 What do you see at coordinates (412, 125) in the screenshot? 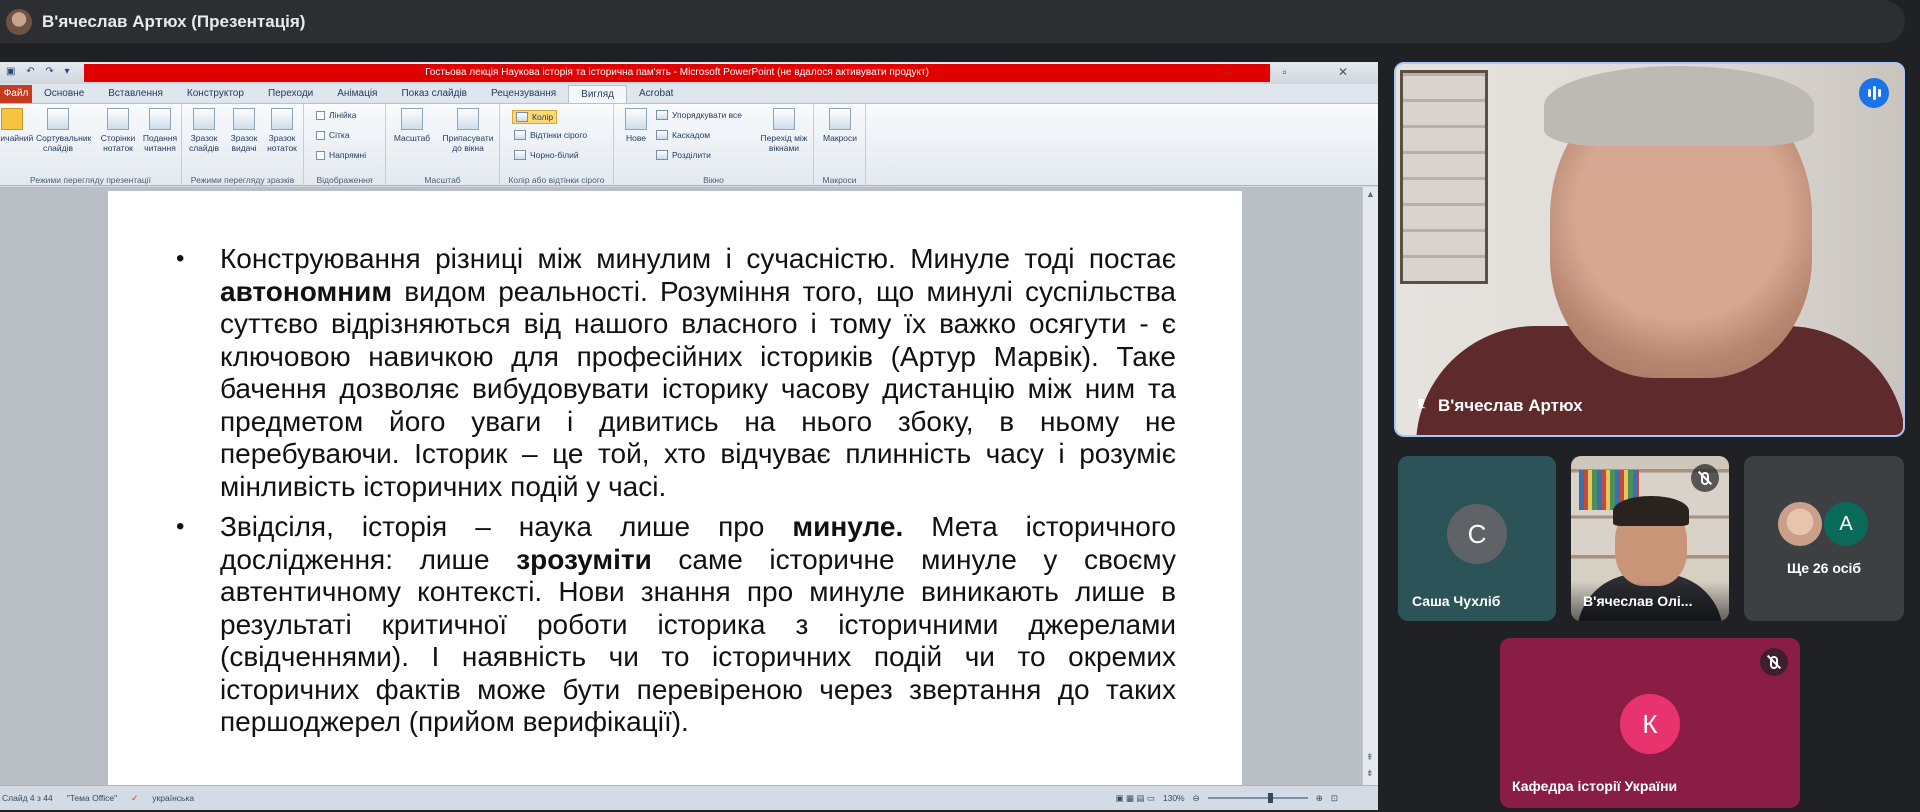
I see `zoom-button: Масштаб` at bounding box center [412, 125].